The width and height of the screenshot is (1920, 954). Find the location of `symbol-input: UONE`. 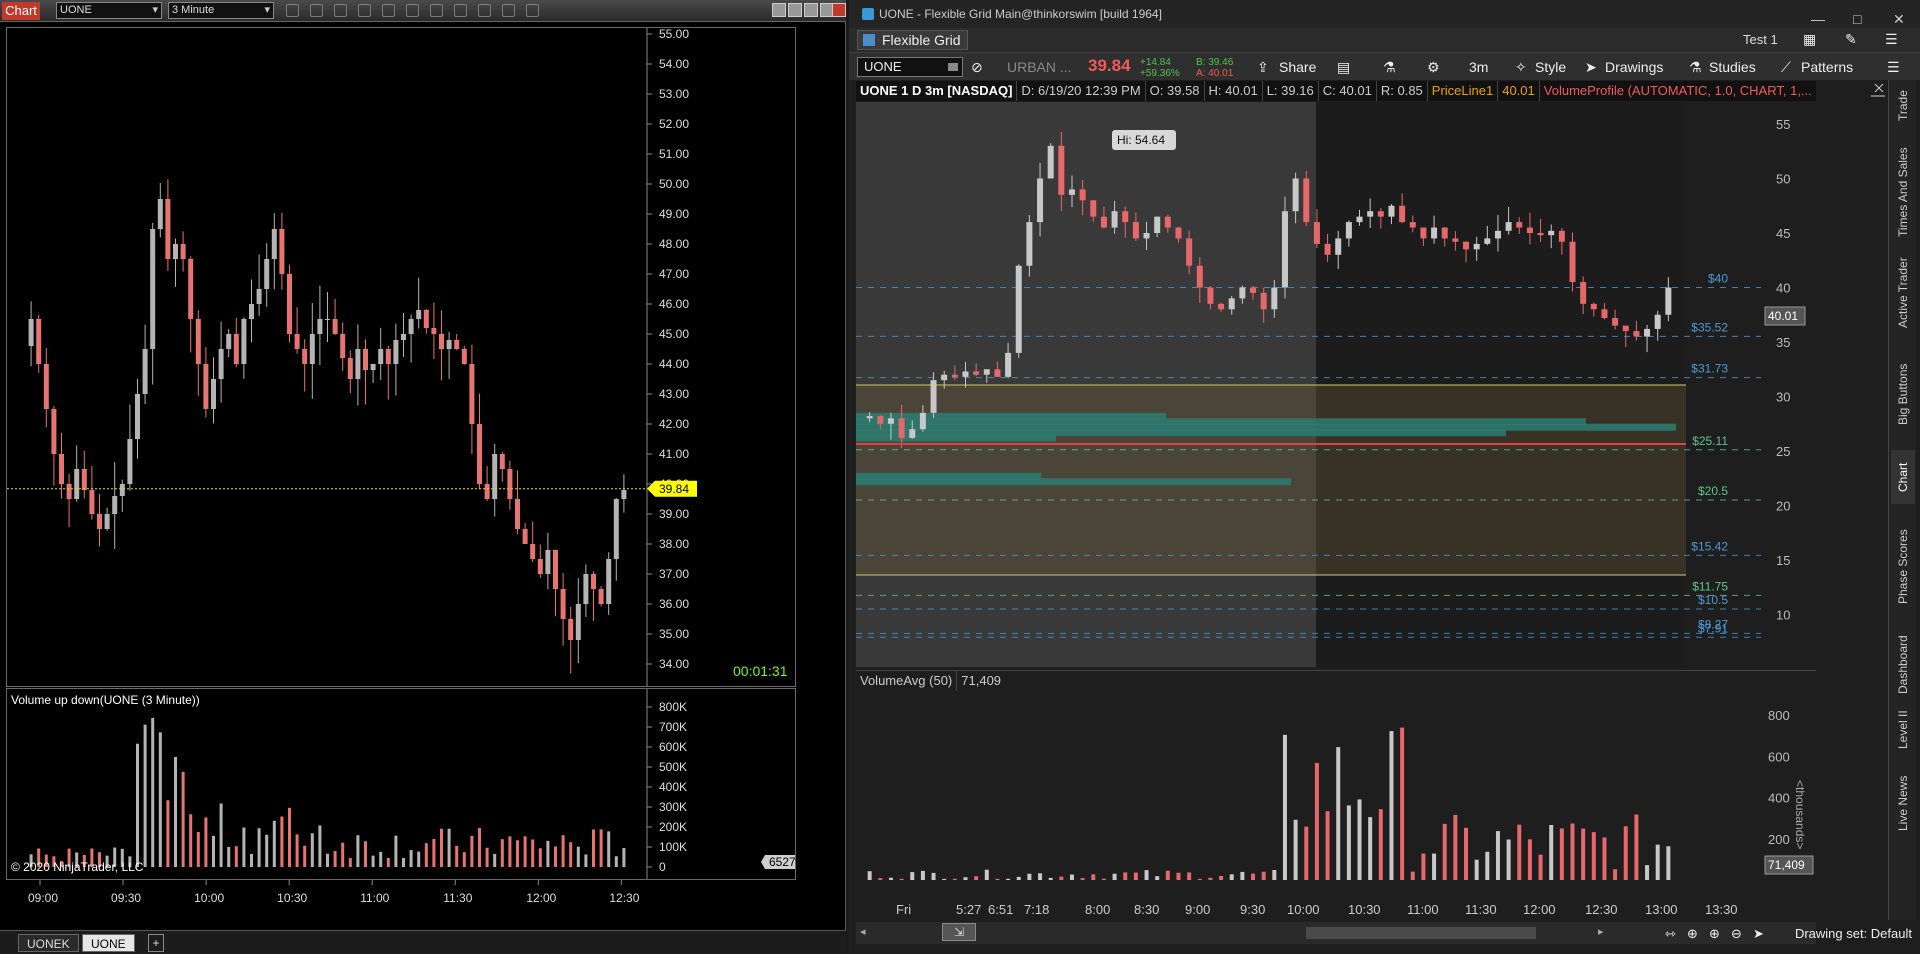

symbol-input: UONE is located at coordinates (910, 67).